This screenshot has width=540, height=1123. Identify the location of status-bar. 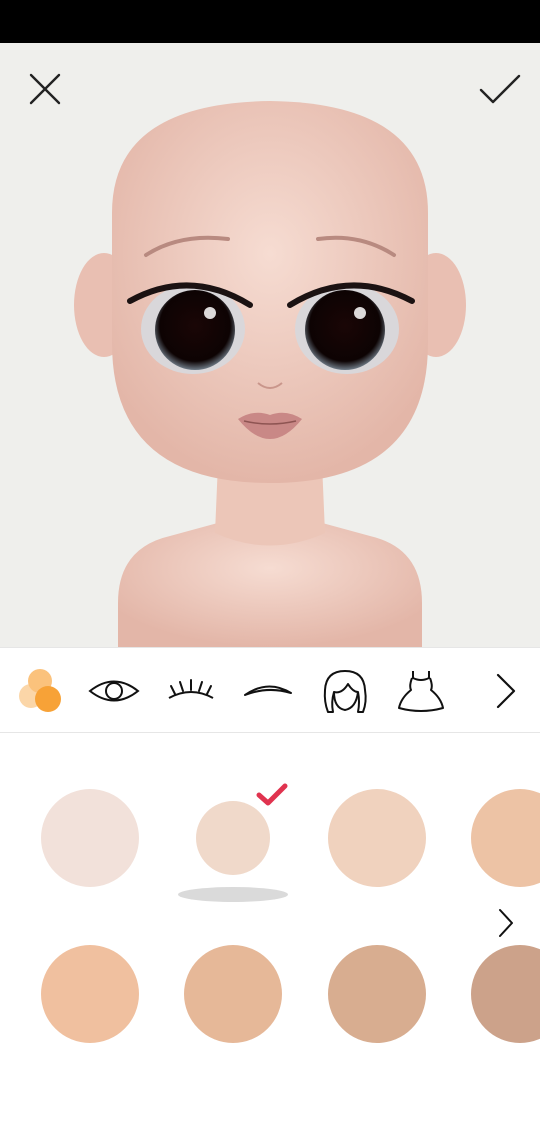
(270, 21).